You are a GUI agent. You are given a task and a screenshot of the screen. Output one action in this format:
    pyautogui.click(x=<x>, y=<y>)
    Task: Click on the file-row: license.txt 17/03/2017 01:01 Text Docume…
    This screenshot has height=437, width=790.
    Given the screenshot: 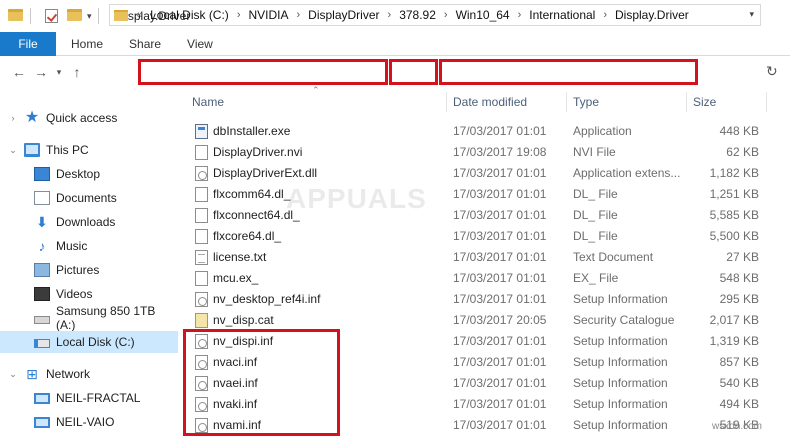 What is the action you would take?
    pyautogui.click(x=486, y=257)
    